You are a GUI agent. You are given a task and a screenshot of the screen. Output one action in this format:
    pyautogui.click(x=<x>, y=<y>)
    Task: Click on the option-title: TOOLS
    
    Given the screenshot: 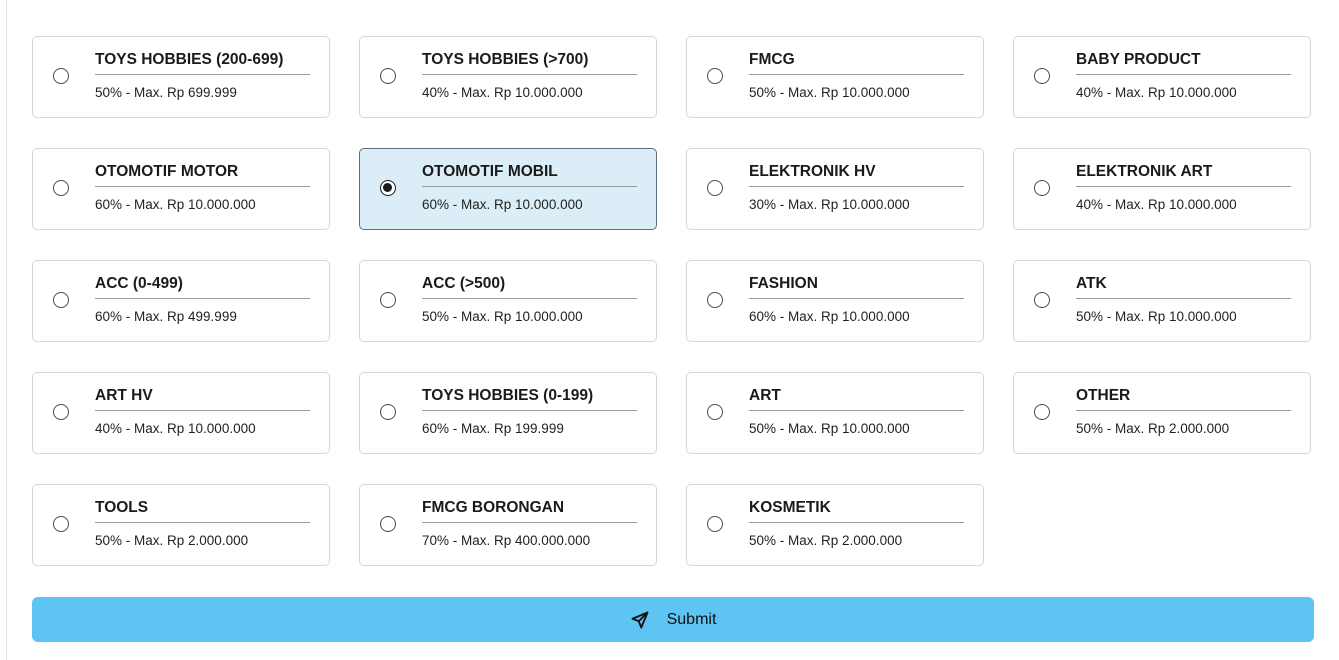 What is the action you would take?
    pyautogui.click(x=202, y=510)
    